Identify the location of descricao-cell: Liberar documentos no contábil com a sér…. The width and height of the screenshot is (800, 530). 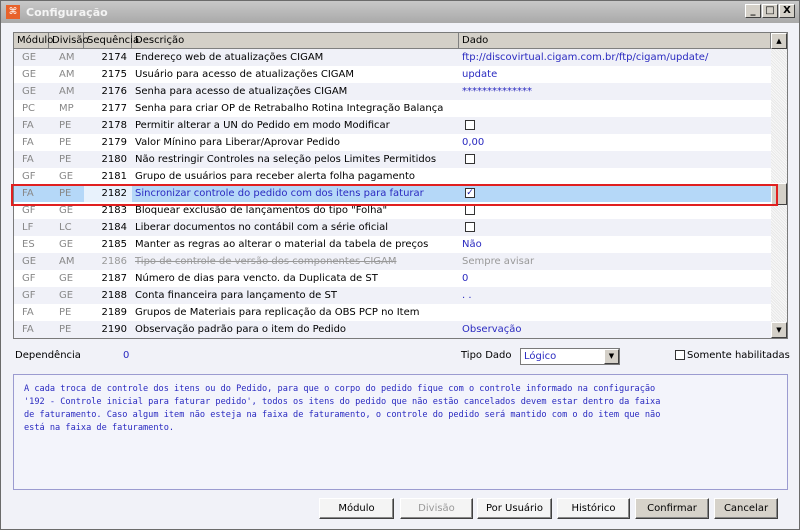
(262, 227).